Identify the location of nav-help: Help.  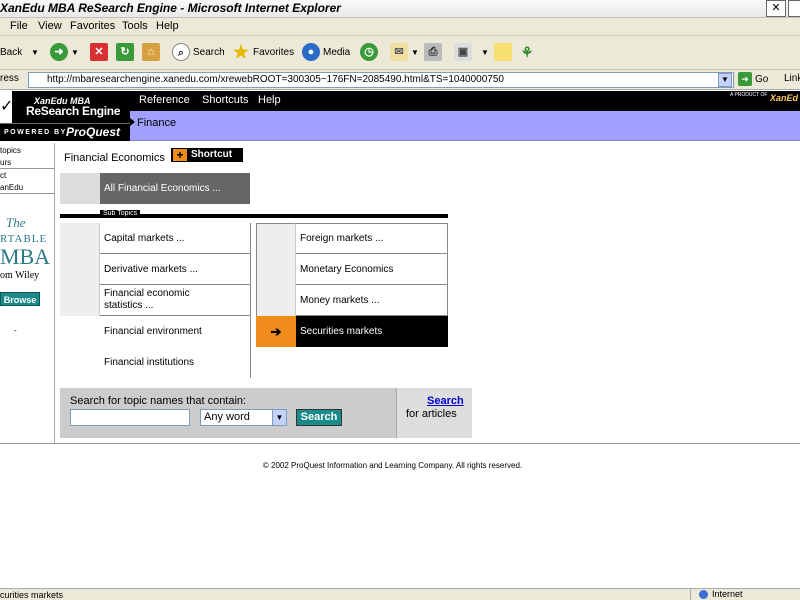
(269, 100).